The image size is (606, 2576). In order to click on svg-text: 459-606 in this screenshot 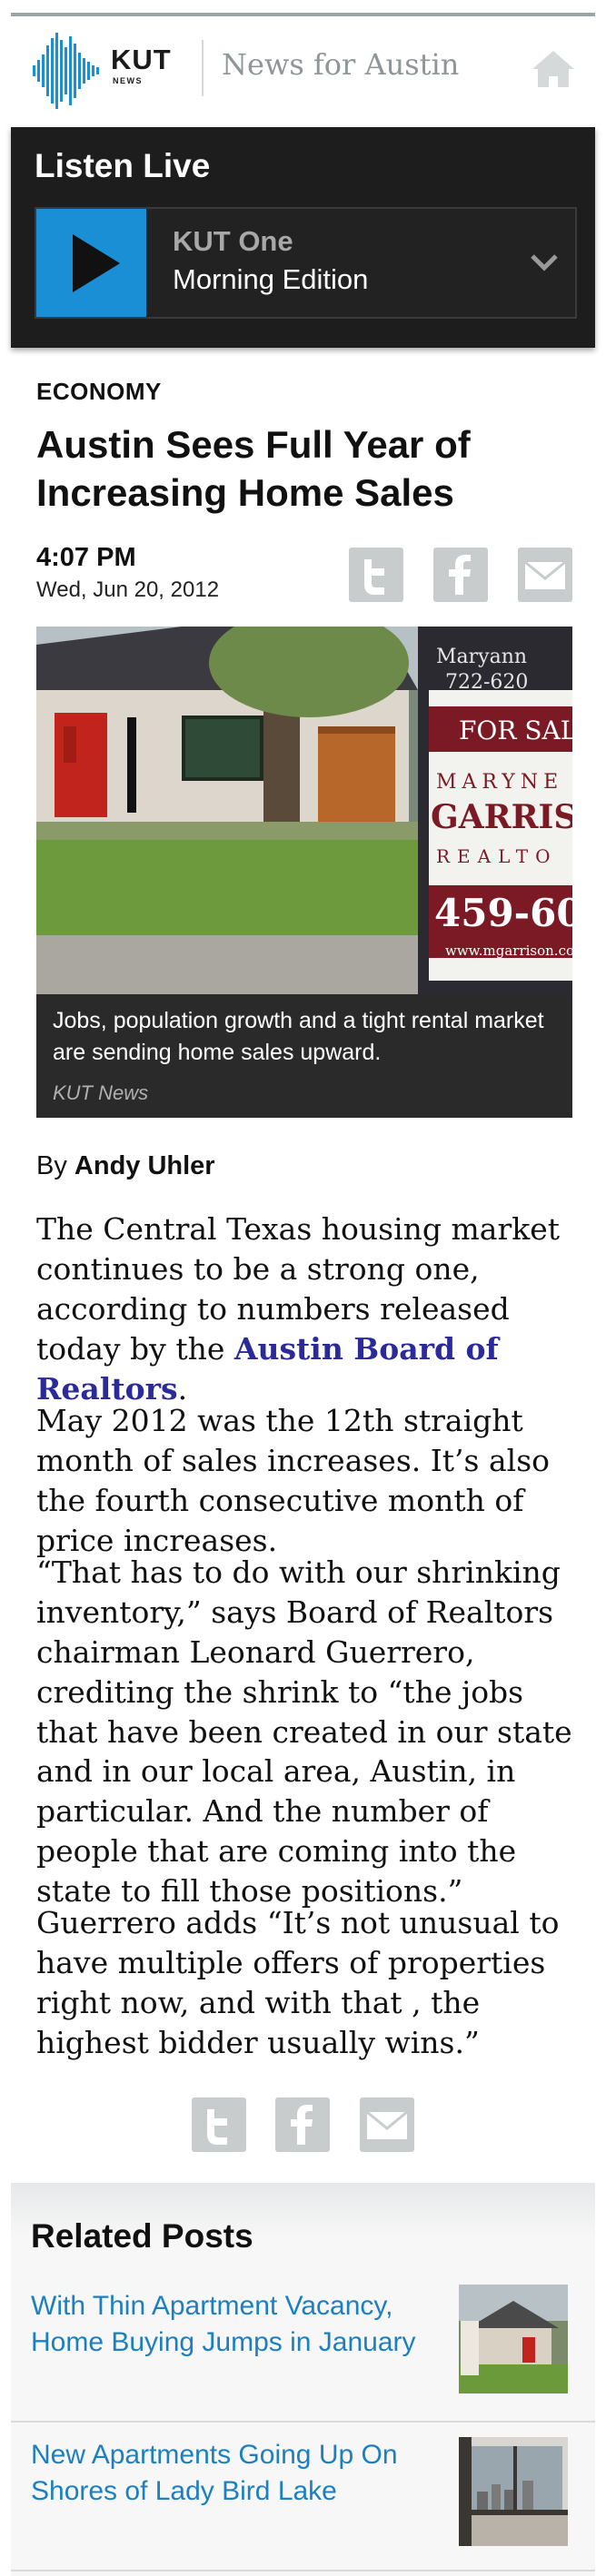, I will do `click(503, 913)`.